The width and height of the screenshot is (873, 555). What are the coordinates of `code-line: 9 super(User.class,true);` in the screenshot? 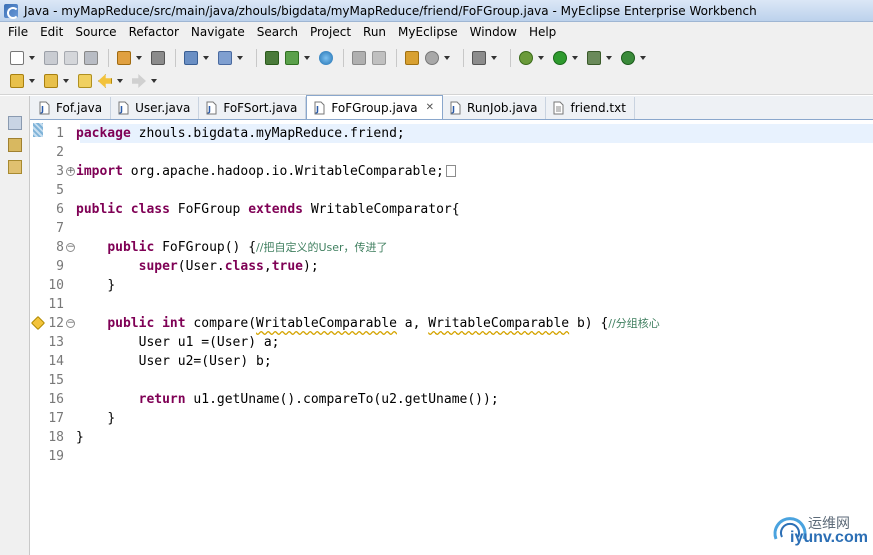 It's located at (451, 266).